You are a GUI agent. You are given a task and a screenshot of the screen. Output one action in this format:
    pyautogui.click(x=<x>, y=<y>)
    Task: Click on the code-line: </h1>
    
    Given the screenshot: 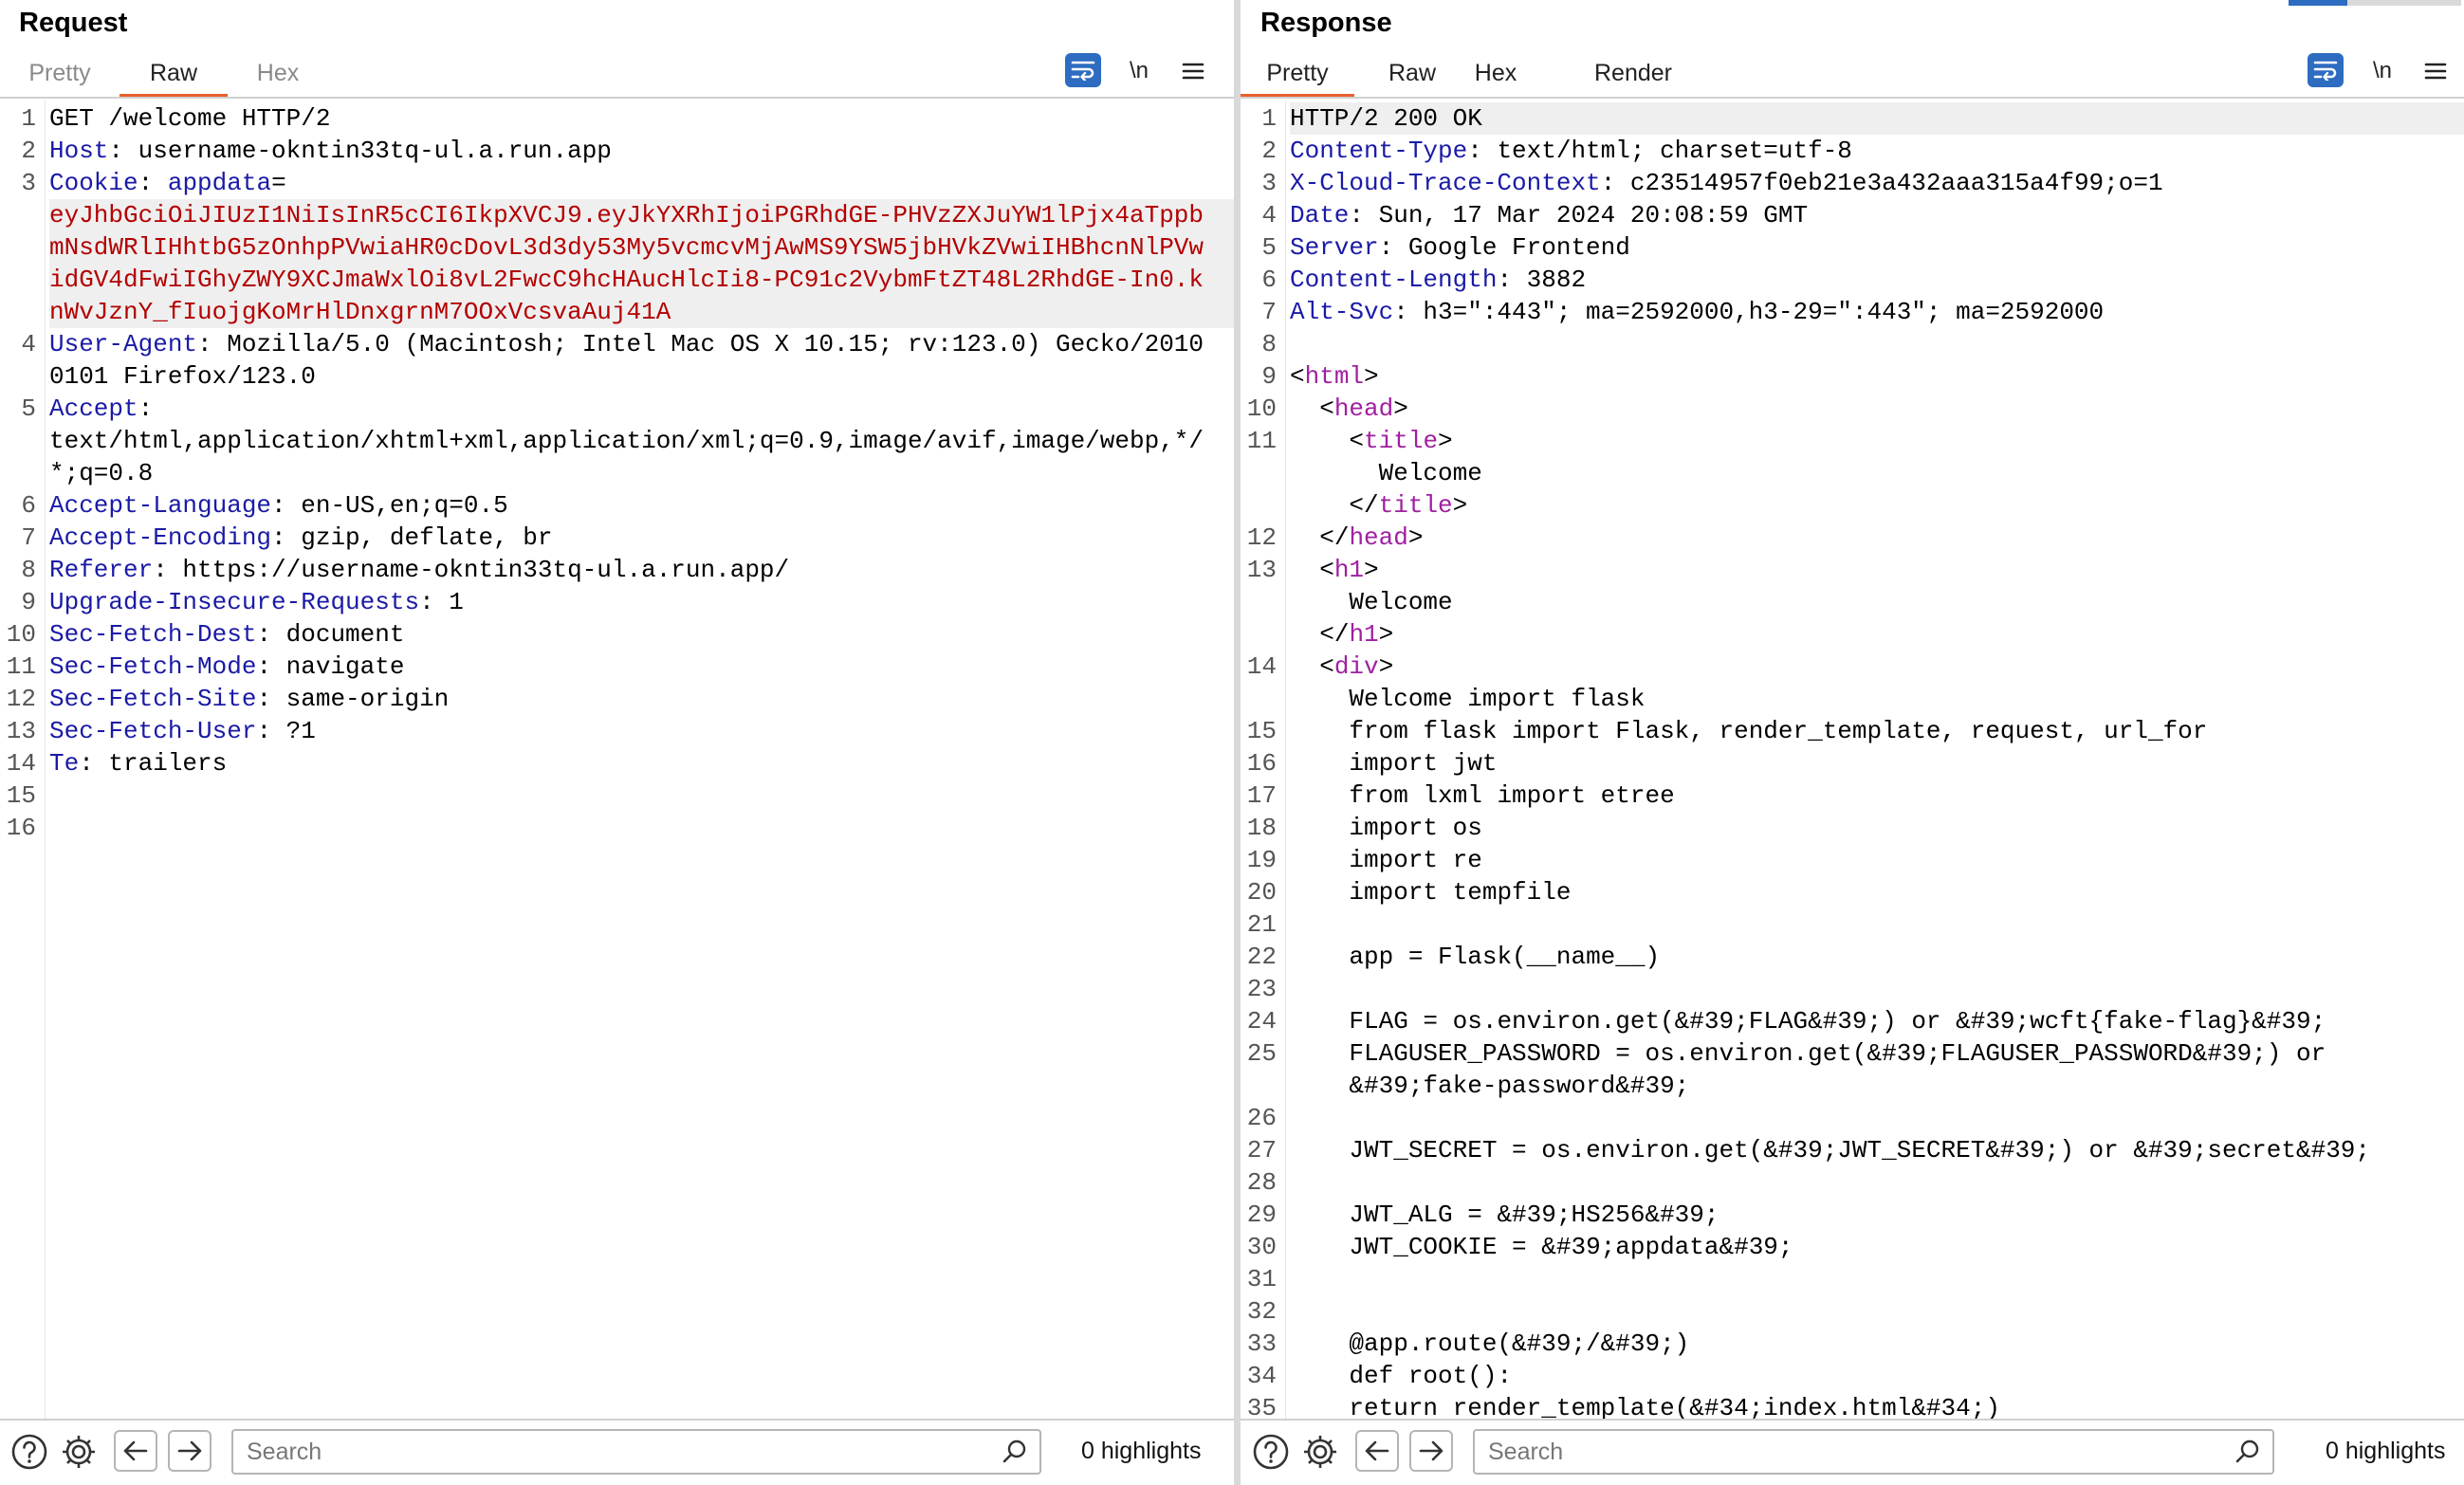 What is the action you would take?
    pyautogui.click(x=1852, y=634)
    